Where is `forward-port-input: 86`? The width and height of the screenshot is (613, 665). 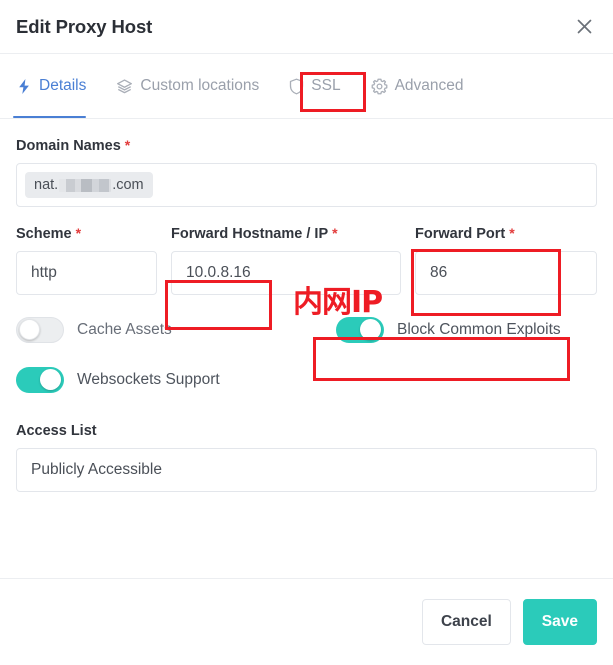
forward-port-input: 86 is located at coordinates (506, 273).